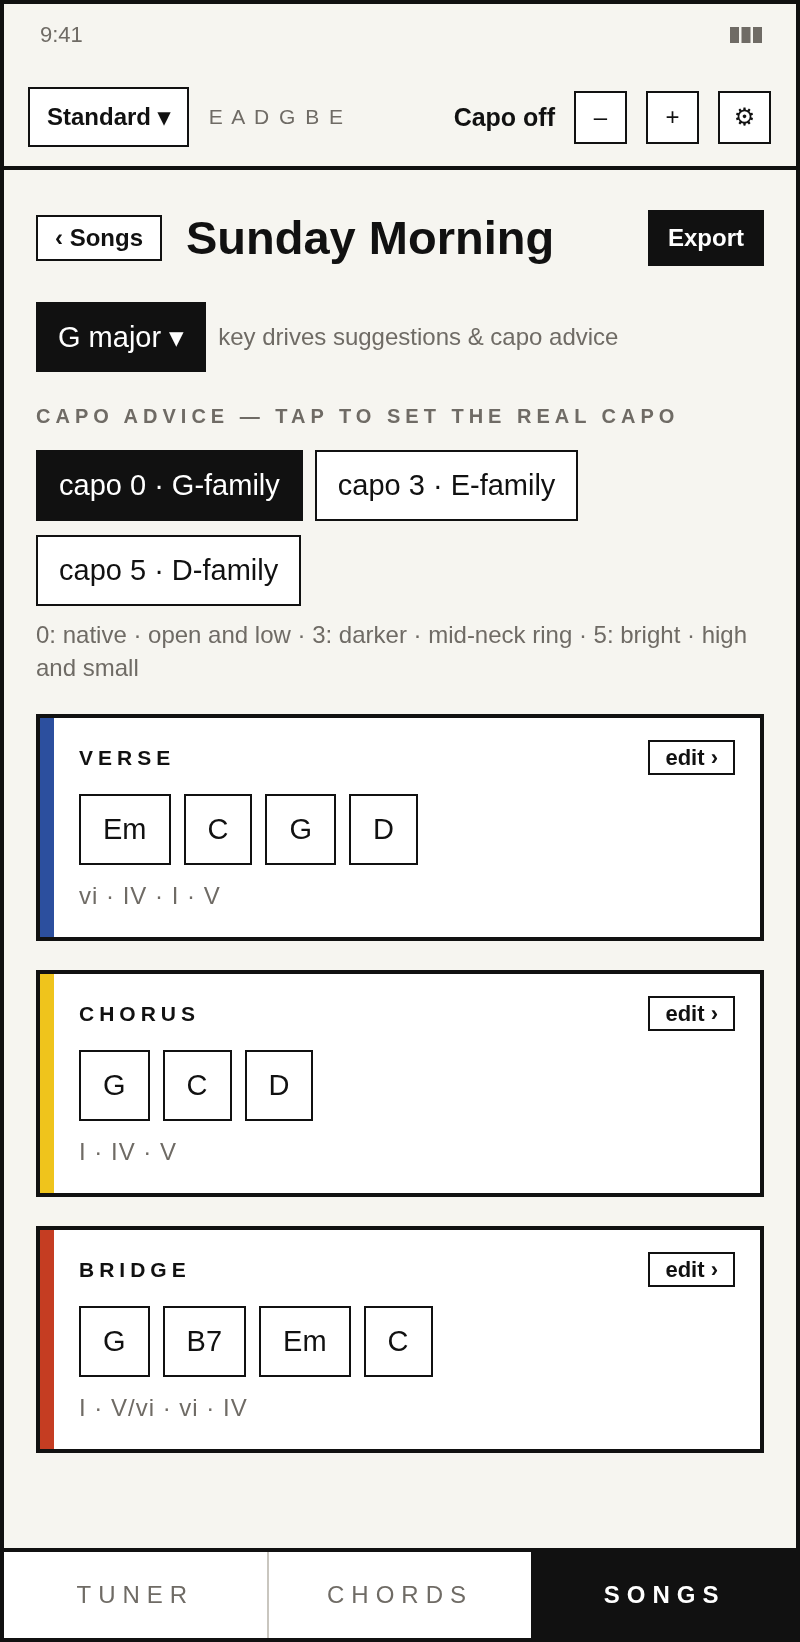 Image resolution: width=800 pixels, height=1642 pixels. I want to click on capo-down-button: –, so click(600, 117).